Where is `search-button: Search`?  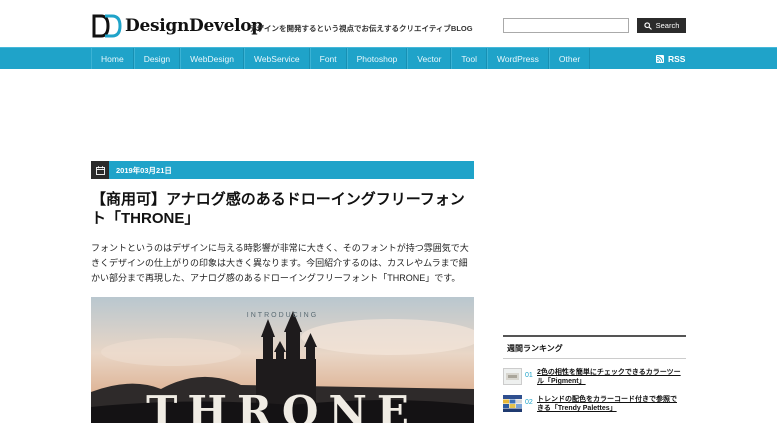
search-button: Search is located at coordinates (661, 25).